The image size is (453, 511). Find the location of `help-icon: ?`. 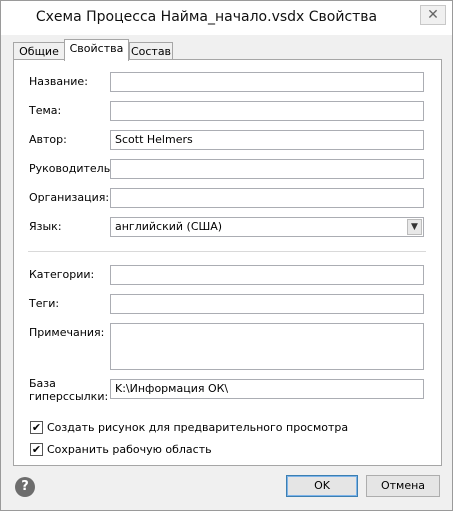

help-icon: ? is located at coordinates (25, 487).